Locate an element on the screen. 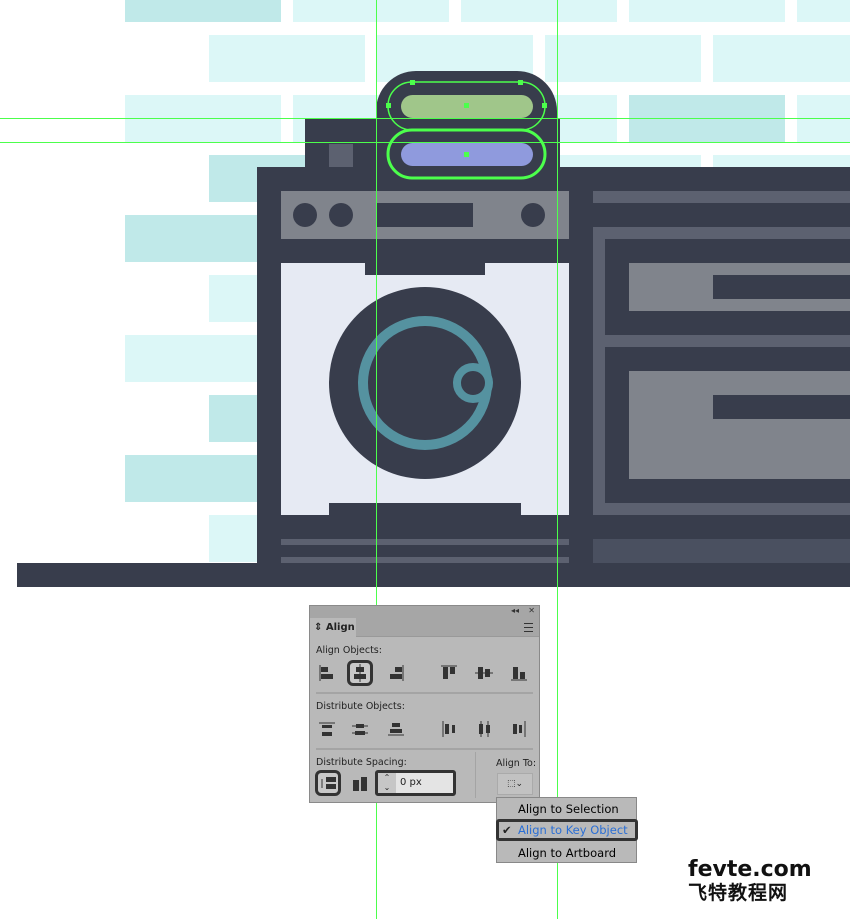  collapse-icon: ◂◂ is located at coordinates (515, 610).